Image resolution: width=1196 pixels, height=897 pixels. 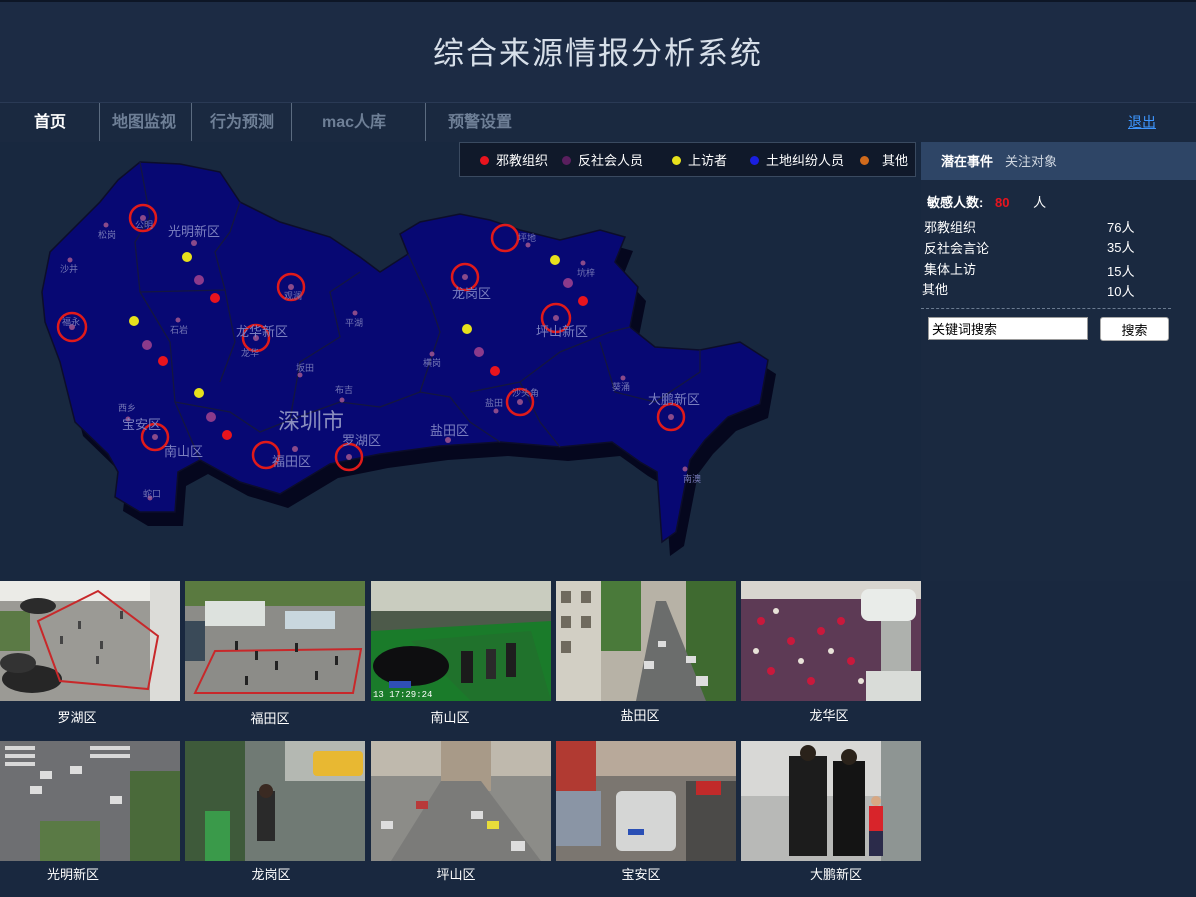 What do you see at coordinates (1058, 161) in the screenshot?
I see `panel-tabs: 潜在事件 关注对象` at bounding box center [1058, 161].